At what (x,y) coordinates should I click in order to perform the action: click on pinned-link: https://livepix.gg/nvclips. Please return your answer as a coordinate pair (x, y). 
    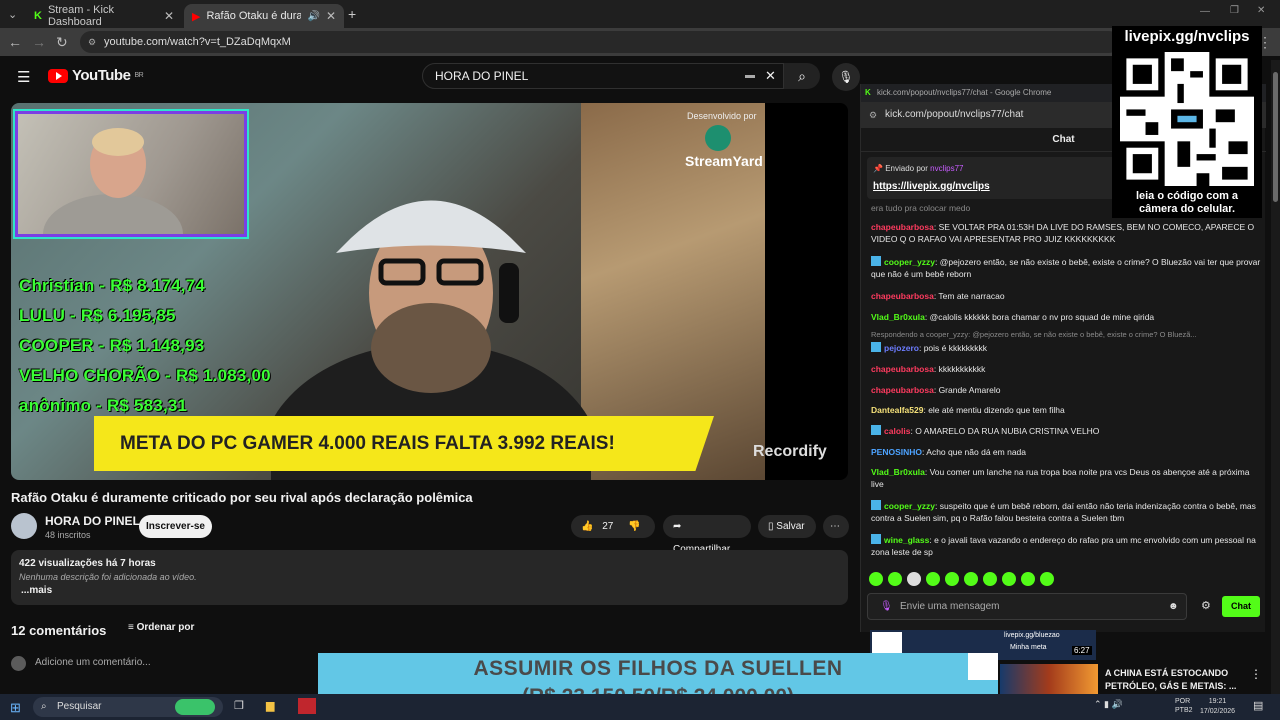
    Looking at the image, I should click on (931, 186).